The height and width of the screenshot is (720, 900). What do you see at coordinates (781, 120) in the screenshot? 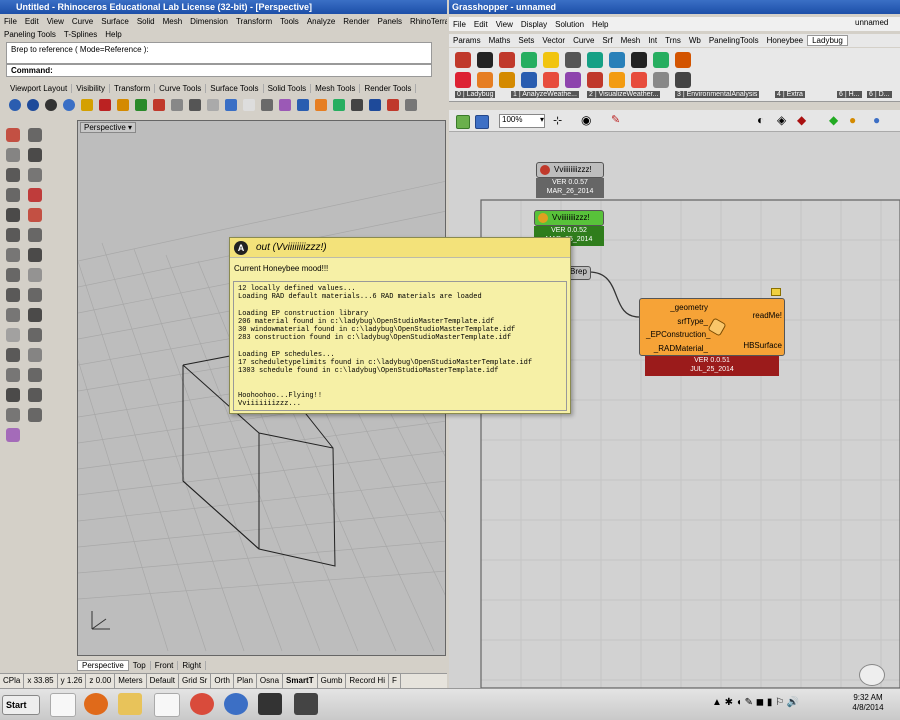
I see `preview-wire-icon: ◈` at bounding box center [781, 120].